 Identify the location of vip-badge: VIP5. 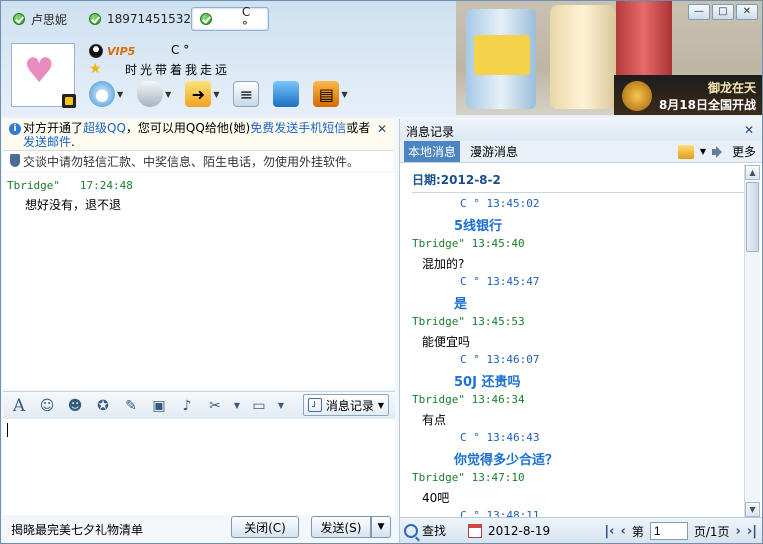
(112, 51).